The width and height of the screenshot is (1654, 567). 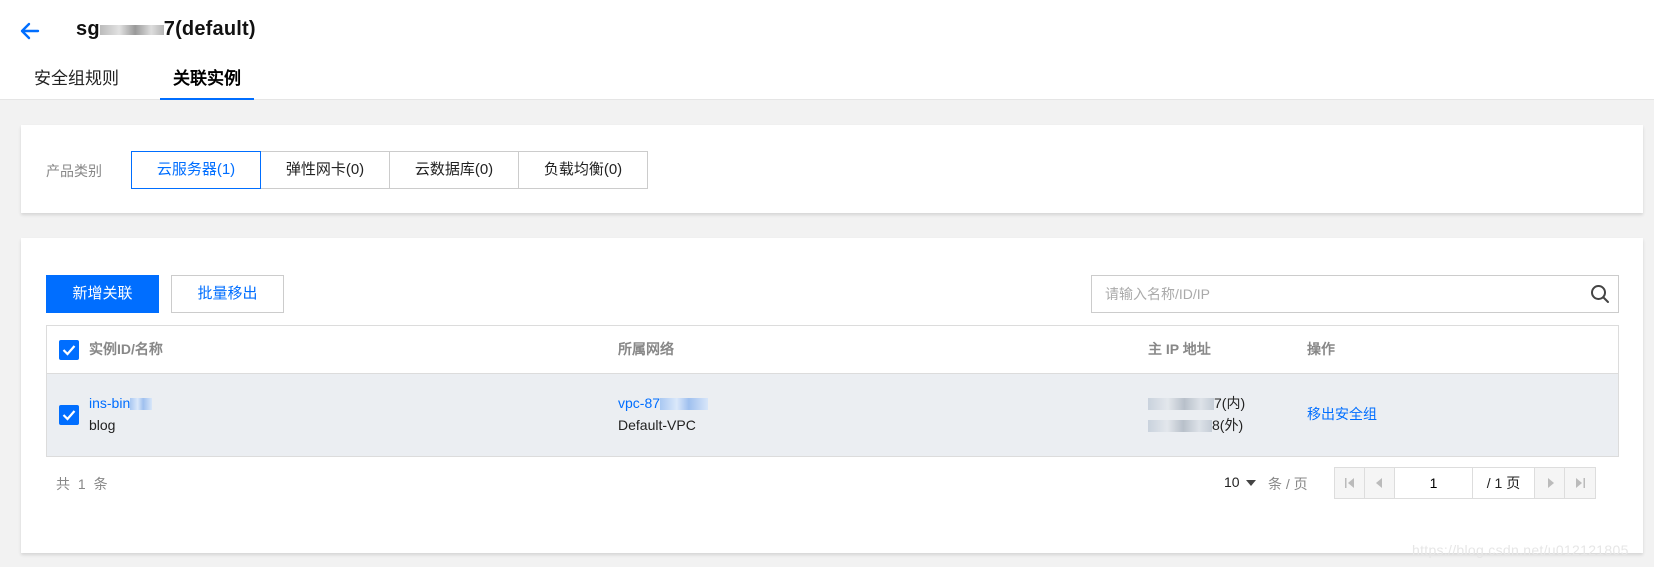 What do you see at coordinates (1232, 482) in the screenshot?
I see `page-size-value: 10` at bounding box center [1232, 482].